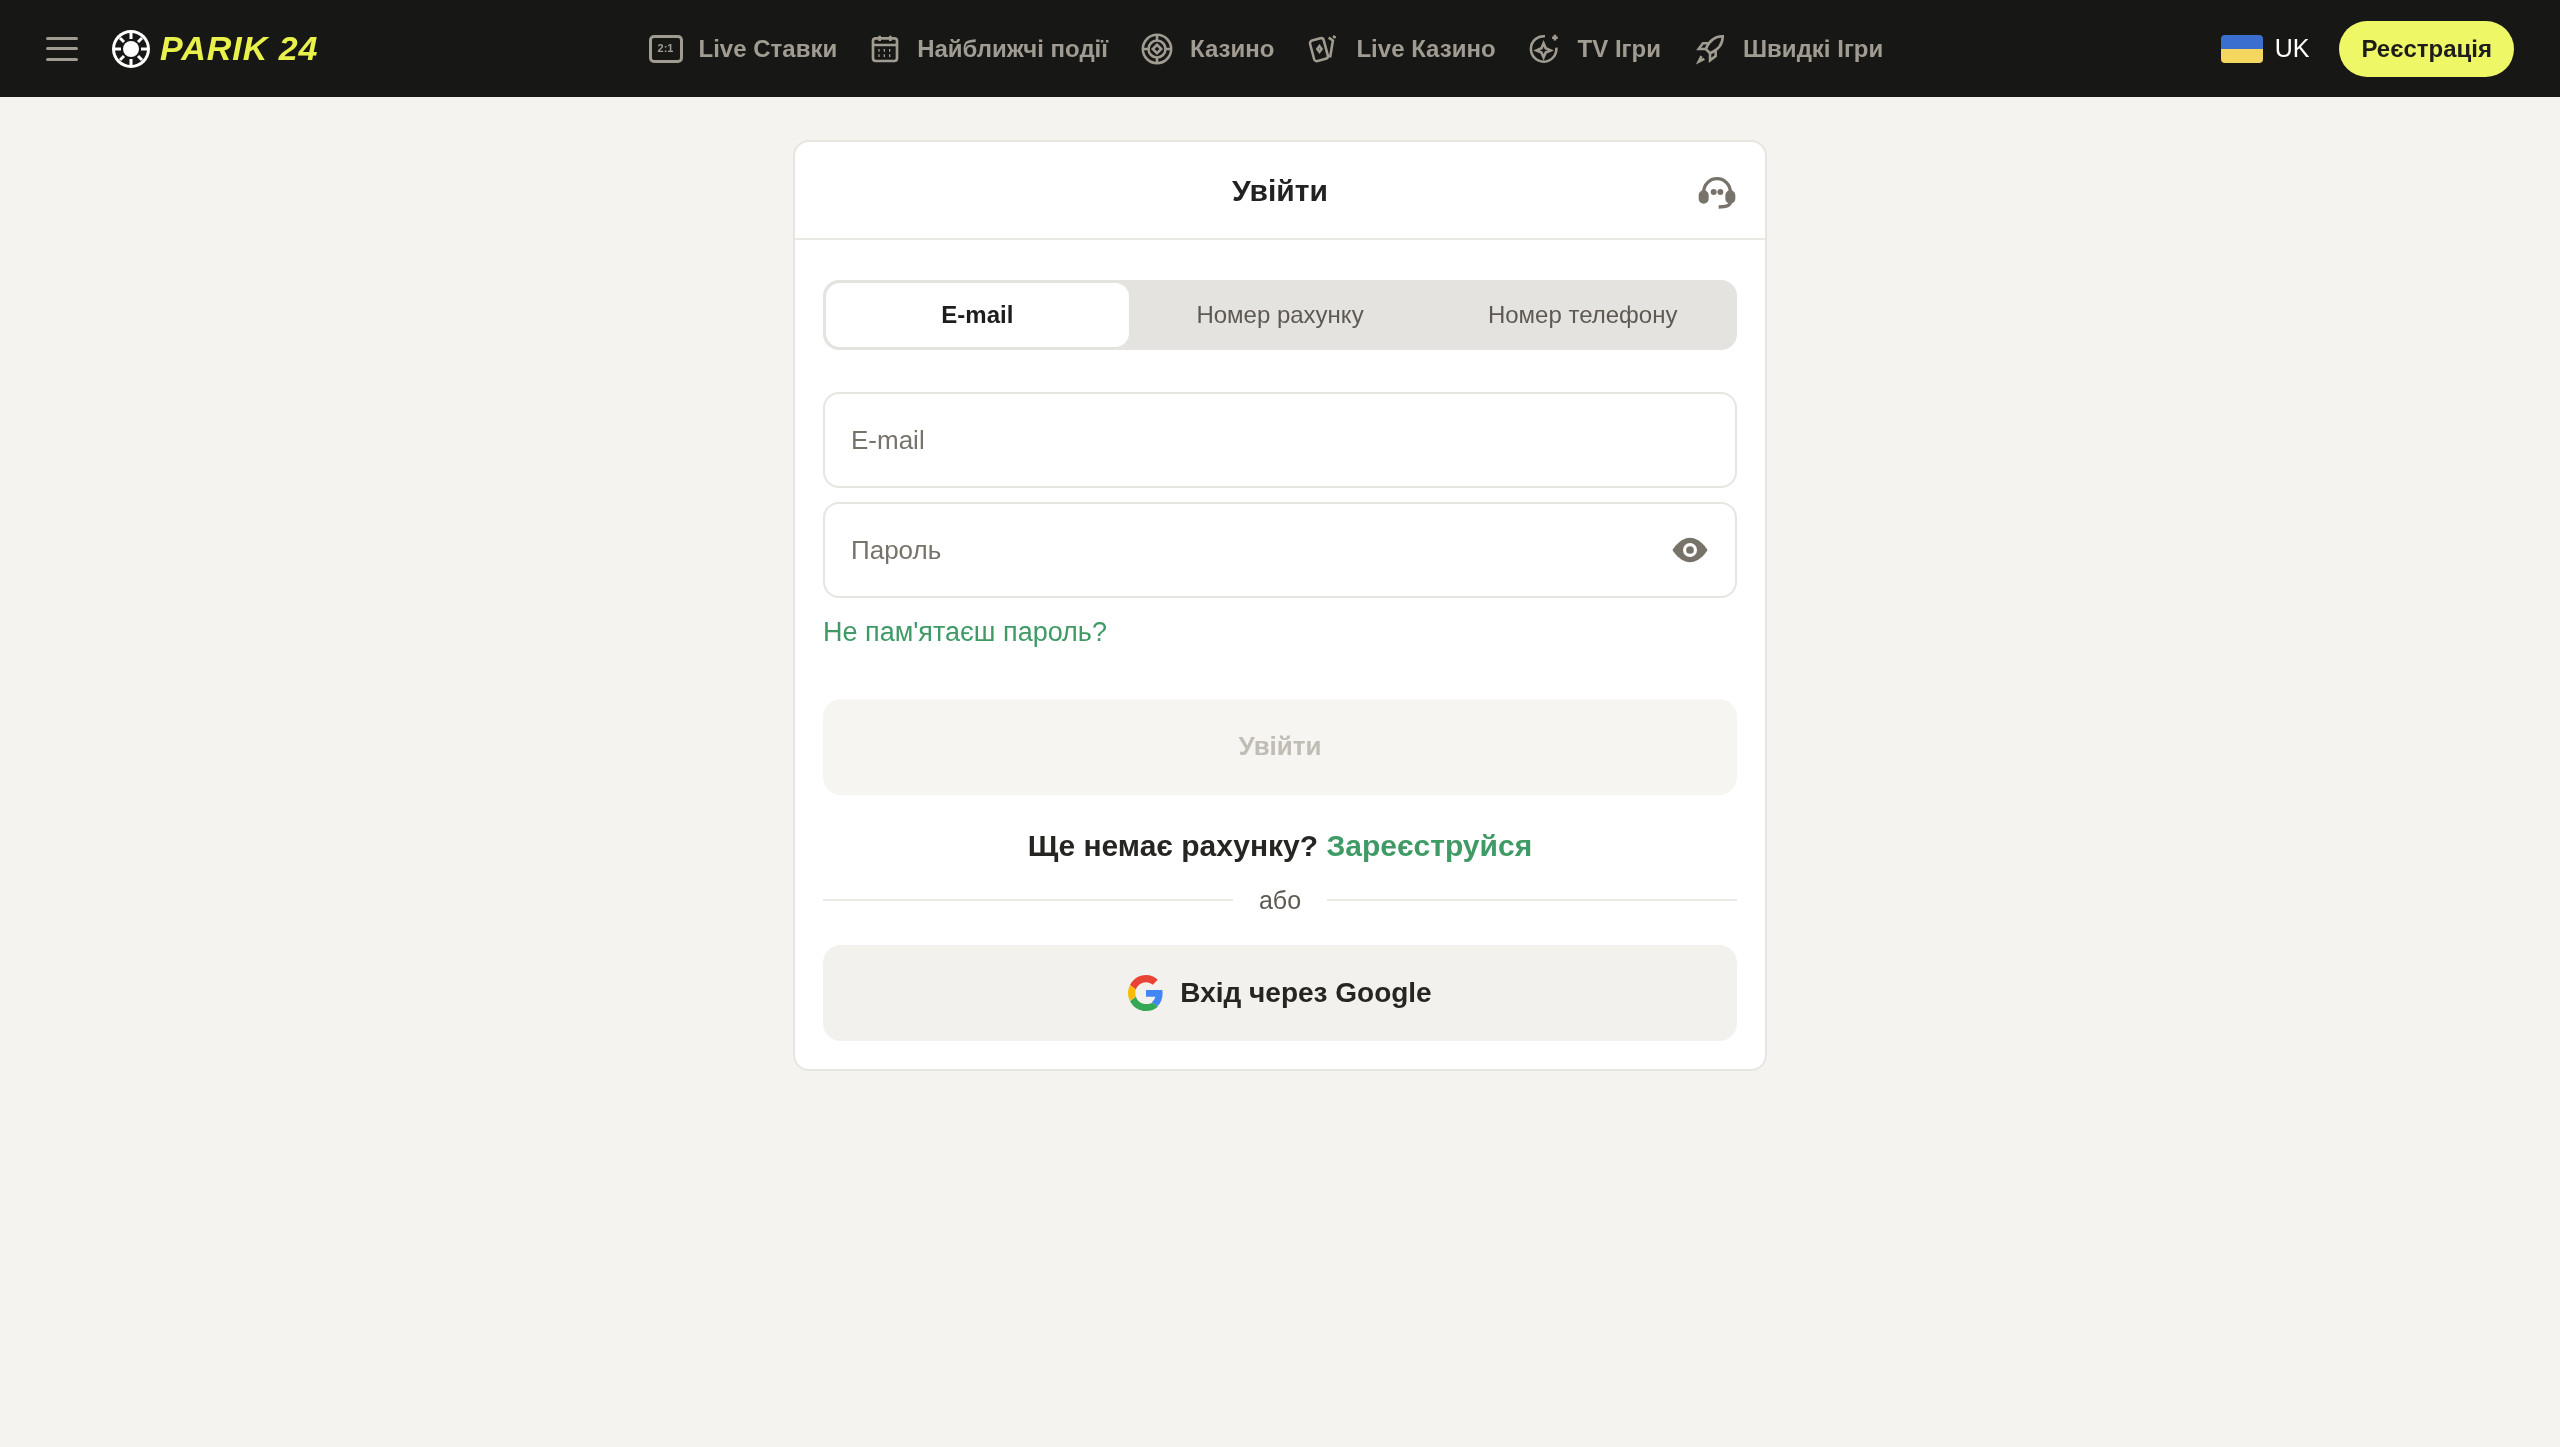 The height and width of the screenshot is (1447, 2560). Describe the element at coordinates (1401, 48) in the screenshot. I see `nav-link: Live Казино` at that location.